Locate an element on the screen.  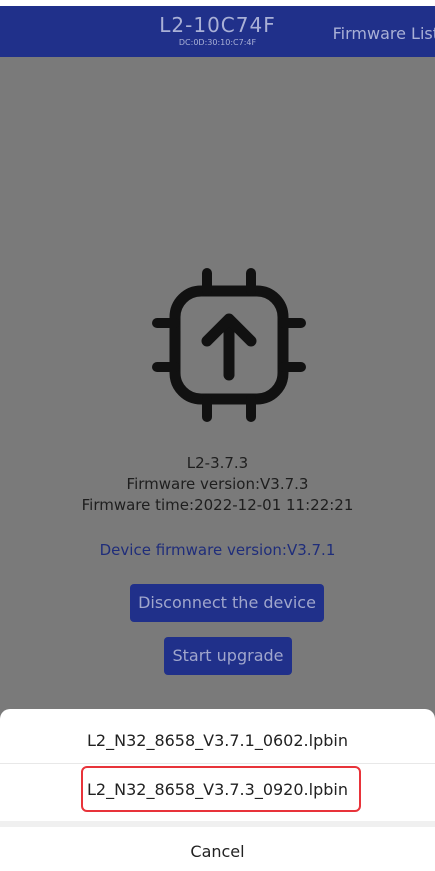
firmware-option-v371: L2_N32_8658_V3.7.1_0602.lpbin is located at coordinates (217, 740).